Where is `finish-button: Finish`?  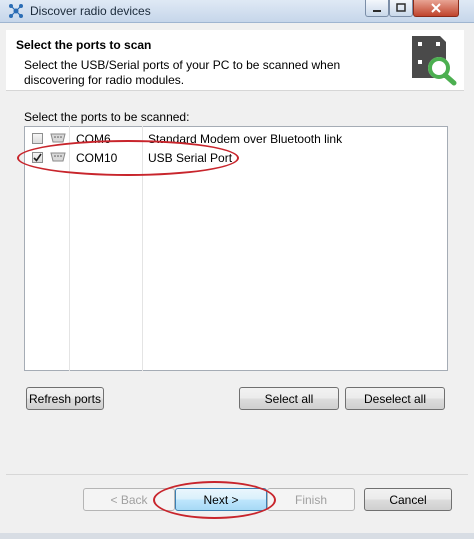
finish-button: Finish is located at coordinates (311, 499).